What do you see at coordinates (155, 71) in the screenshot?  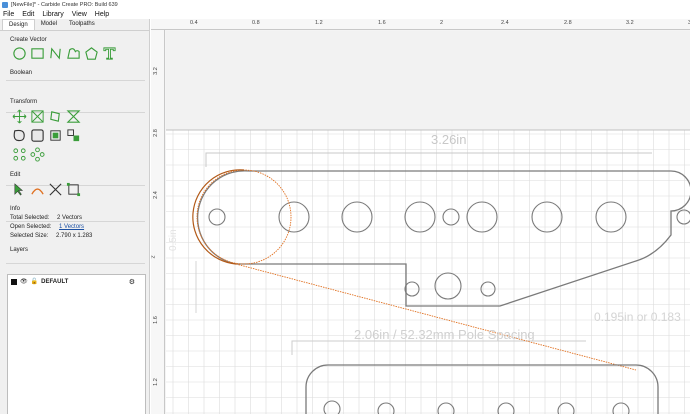 I see `ruler-left-label: 3.2` at bounding box center [155, 71].